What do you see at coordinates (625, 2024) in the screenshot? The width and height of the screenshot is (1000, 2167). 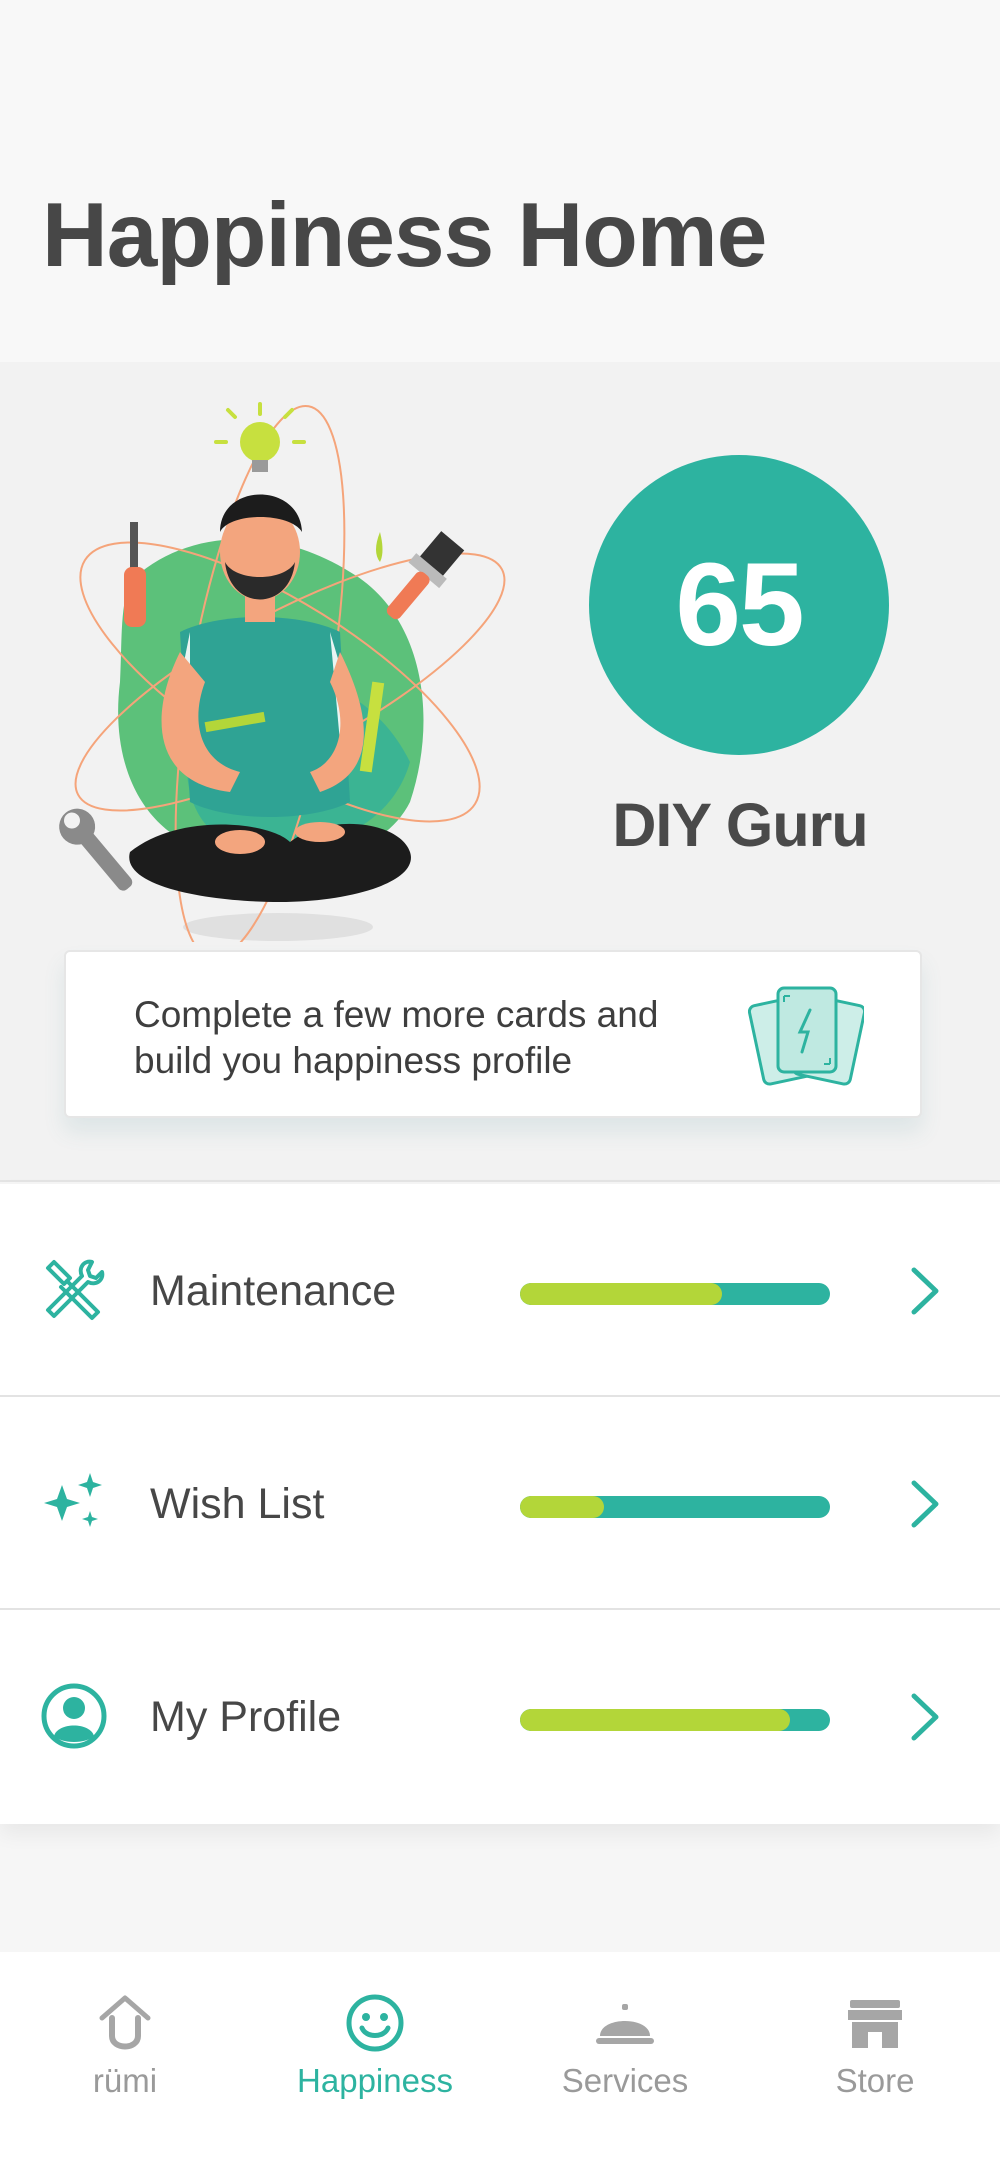 I see `service-bell-icon` at bounding box center [625, 2024].